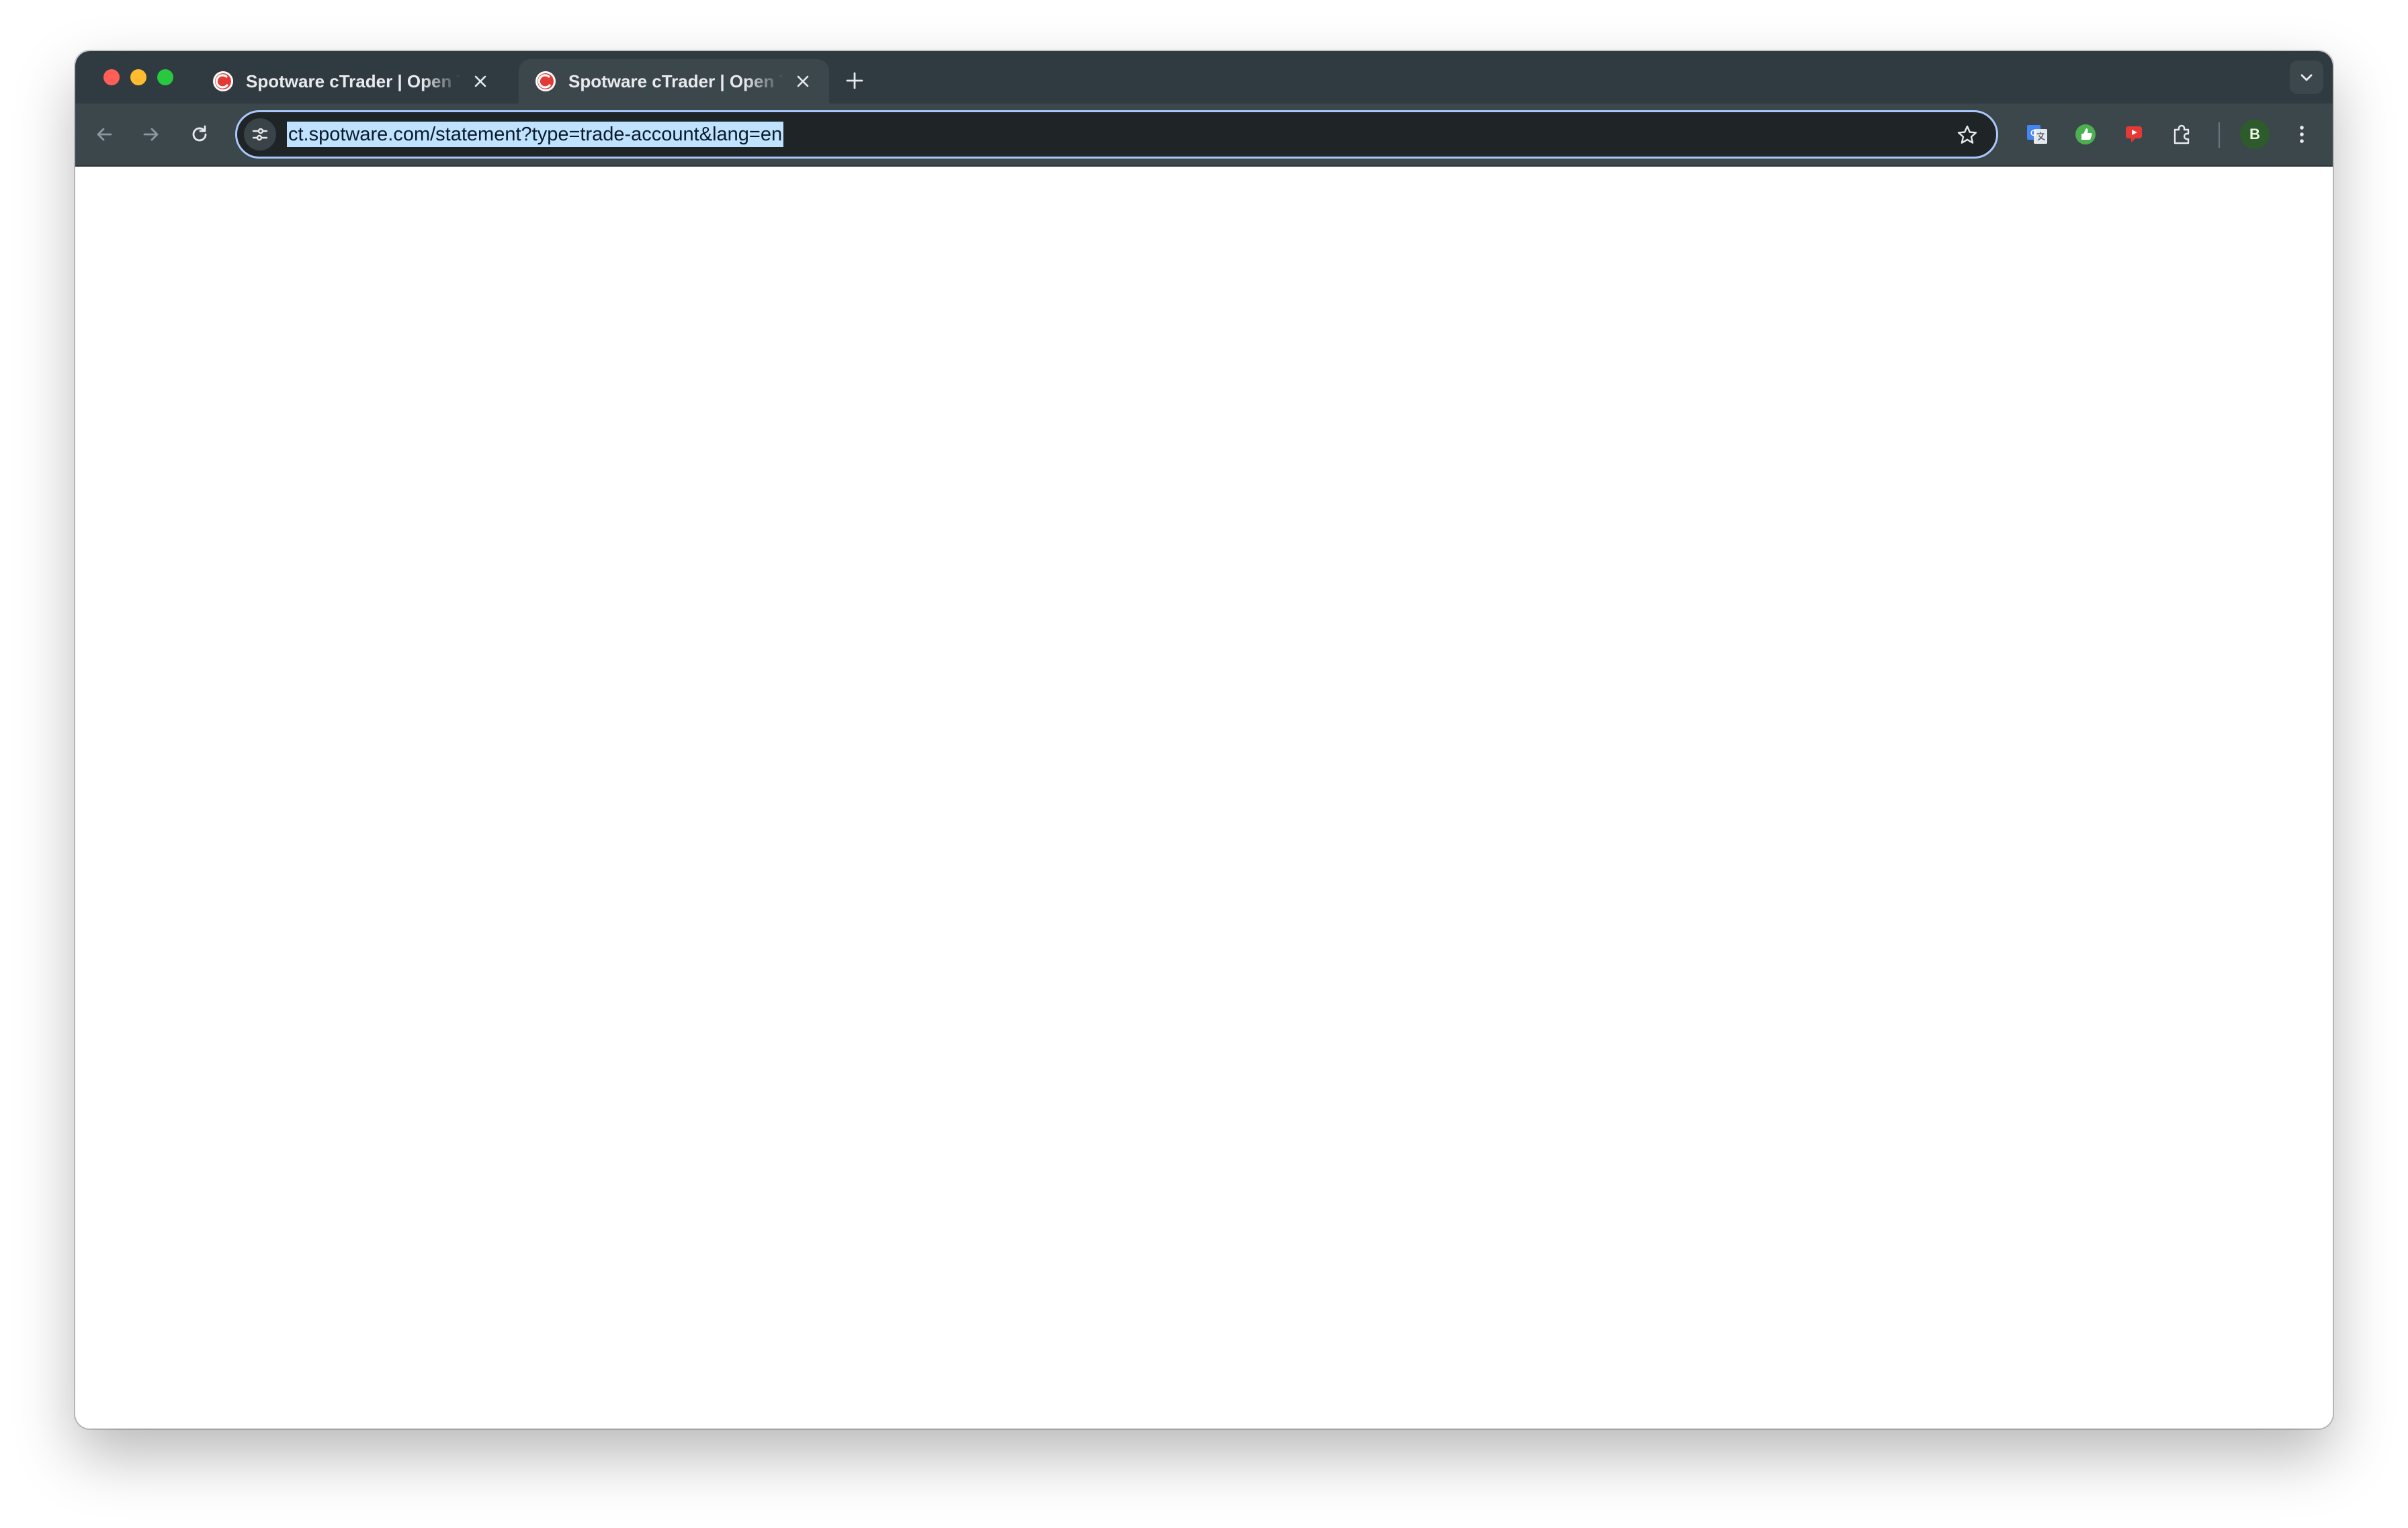 The width and height of the screenshot is (2408, 1528). What do you see at coordinates (2033, 133) in the screenshot?
I see `svg-text: G` at bounding box center [2033, 133].